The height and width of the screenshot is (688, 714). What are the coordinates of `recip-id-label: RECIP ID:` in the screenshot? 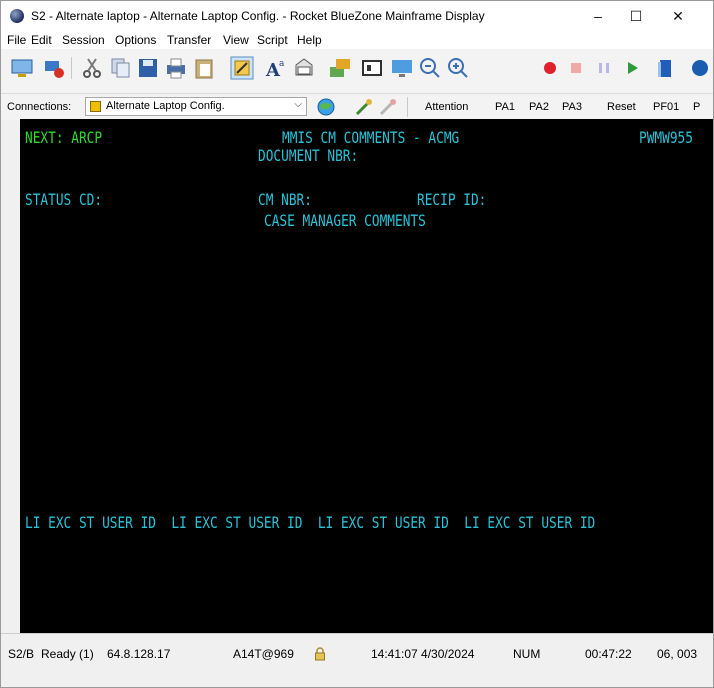 It's located at (452, 199).